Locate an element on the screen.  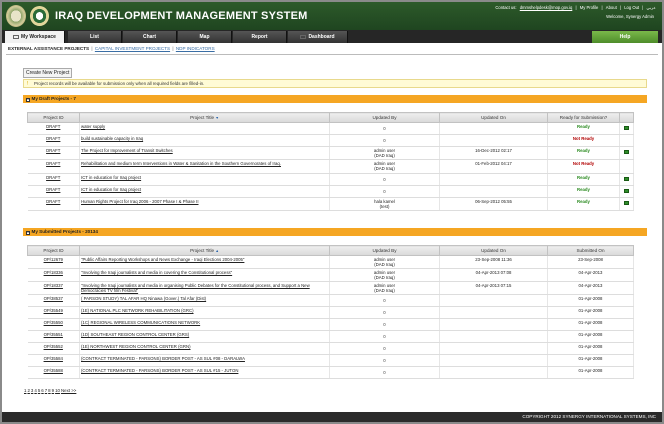
tab-my-workspace: My Workspace is located at coordinates (35, 37).